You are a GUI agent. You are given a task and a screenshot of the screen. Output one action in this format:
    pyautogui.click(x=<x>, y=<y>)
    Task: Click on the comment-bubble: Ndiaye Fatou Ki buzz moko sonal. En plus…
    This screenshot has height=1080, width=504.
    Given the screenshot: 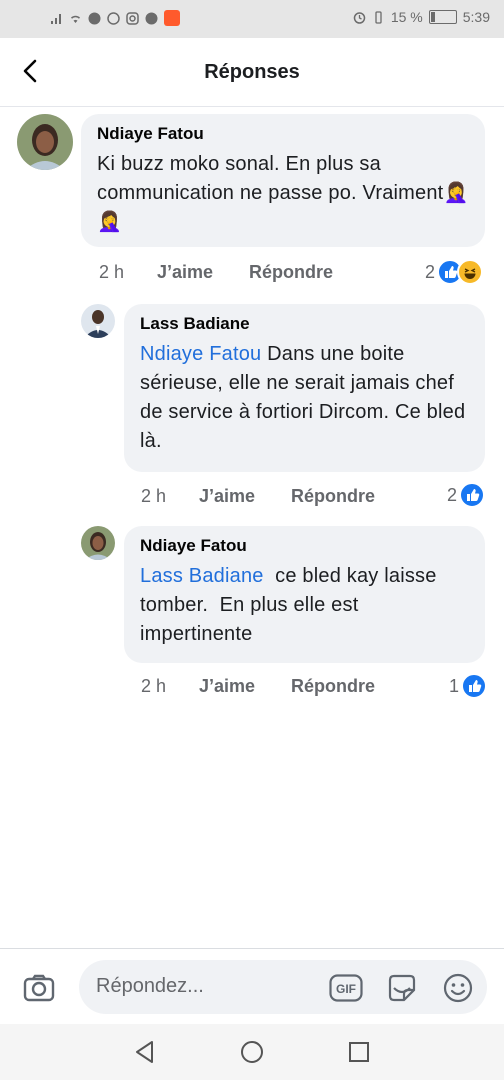 What is the action you would take?
    pyautogui.click(x=283, y=180)
    